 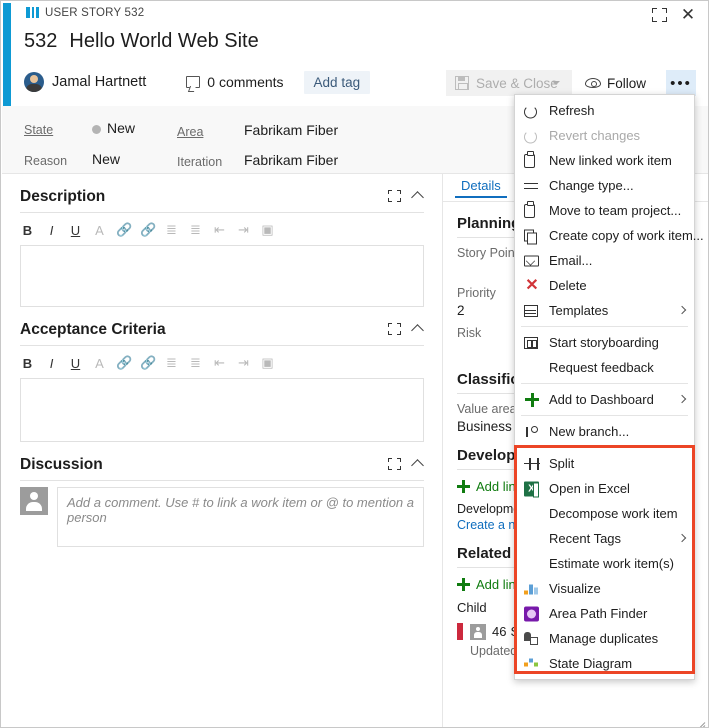 I want to click on description-rte-toolbar: B I U A 🔗 🔗 ≣ ≣ ⇤ ⇥ ▣, so click(x=222, y=230).